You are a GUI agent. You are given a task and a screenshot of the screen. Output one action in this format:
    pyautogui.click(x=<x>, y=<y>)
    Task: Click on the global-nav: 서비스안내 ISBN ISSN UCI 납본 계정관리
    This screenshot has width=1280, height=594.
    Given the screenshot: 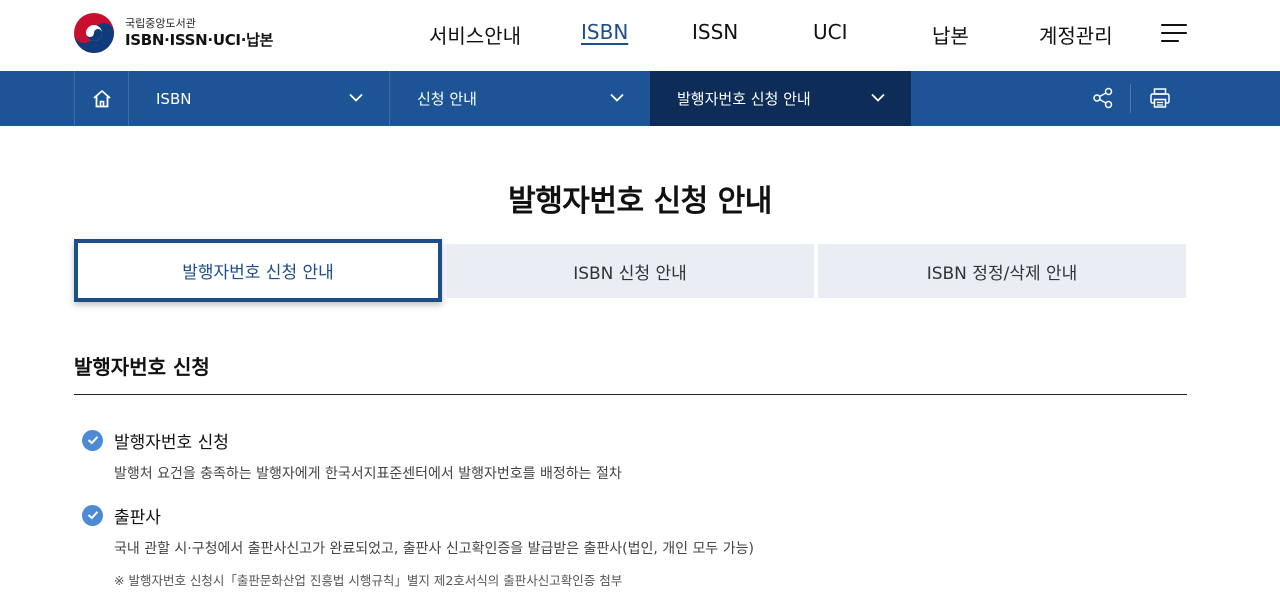 What is the action you would take?
    pyautogui.click(x=640, y=35)
    